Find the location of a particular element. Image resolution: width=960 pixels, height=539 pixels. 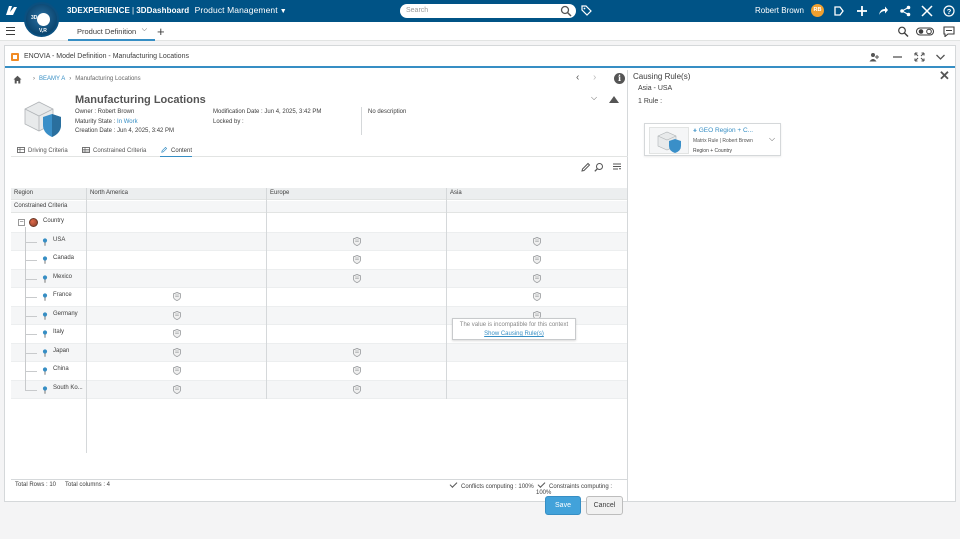

table-icon is located at coordinates (21, 150).